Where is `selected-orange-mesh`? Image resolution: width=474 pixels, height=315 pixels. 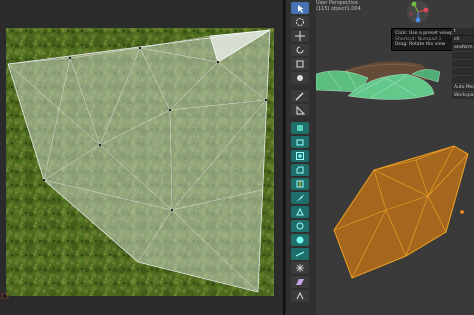
selected-orange-mesh is located at coordinates (401, 212).